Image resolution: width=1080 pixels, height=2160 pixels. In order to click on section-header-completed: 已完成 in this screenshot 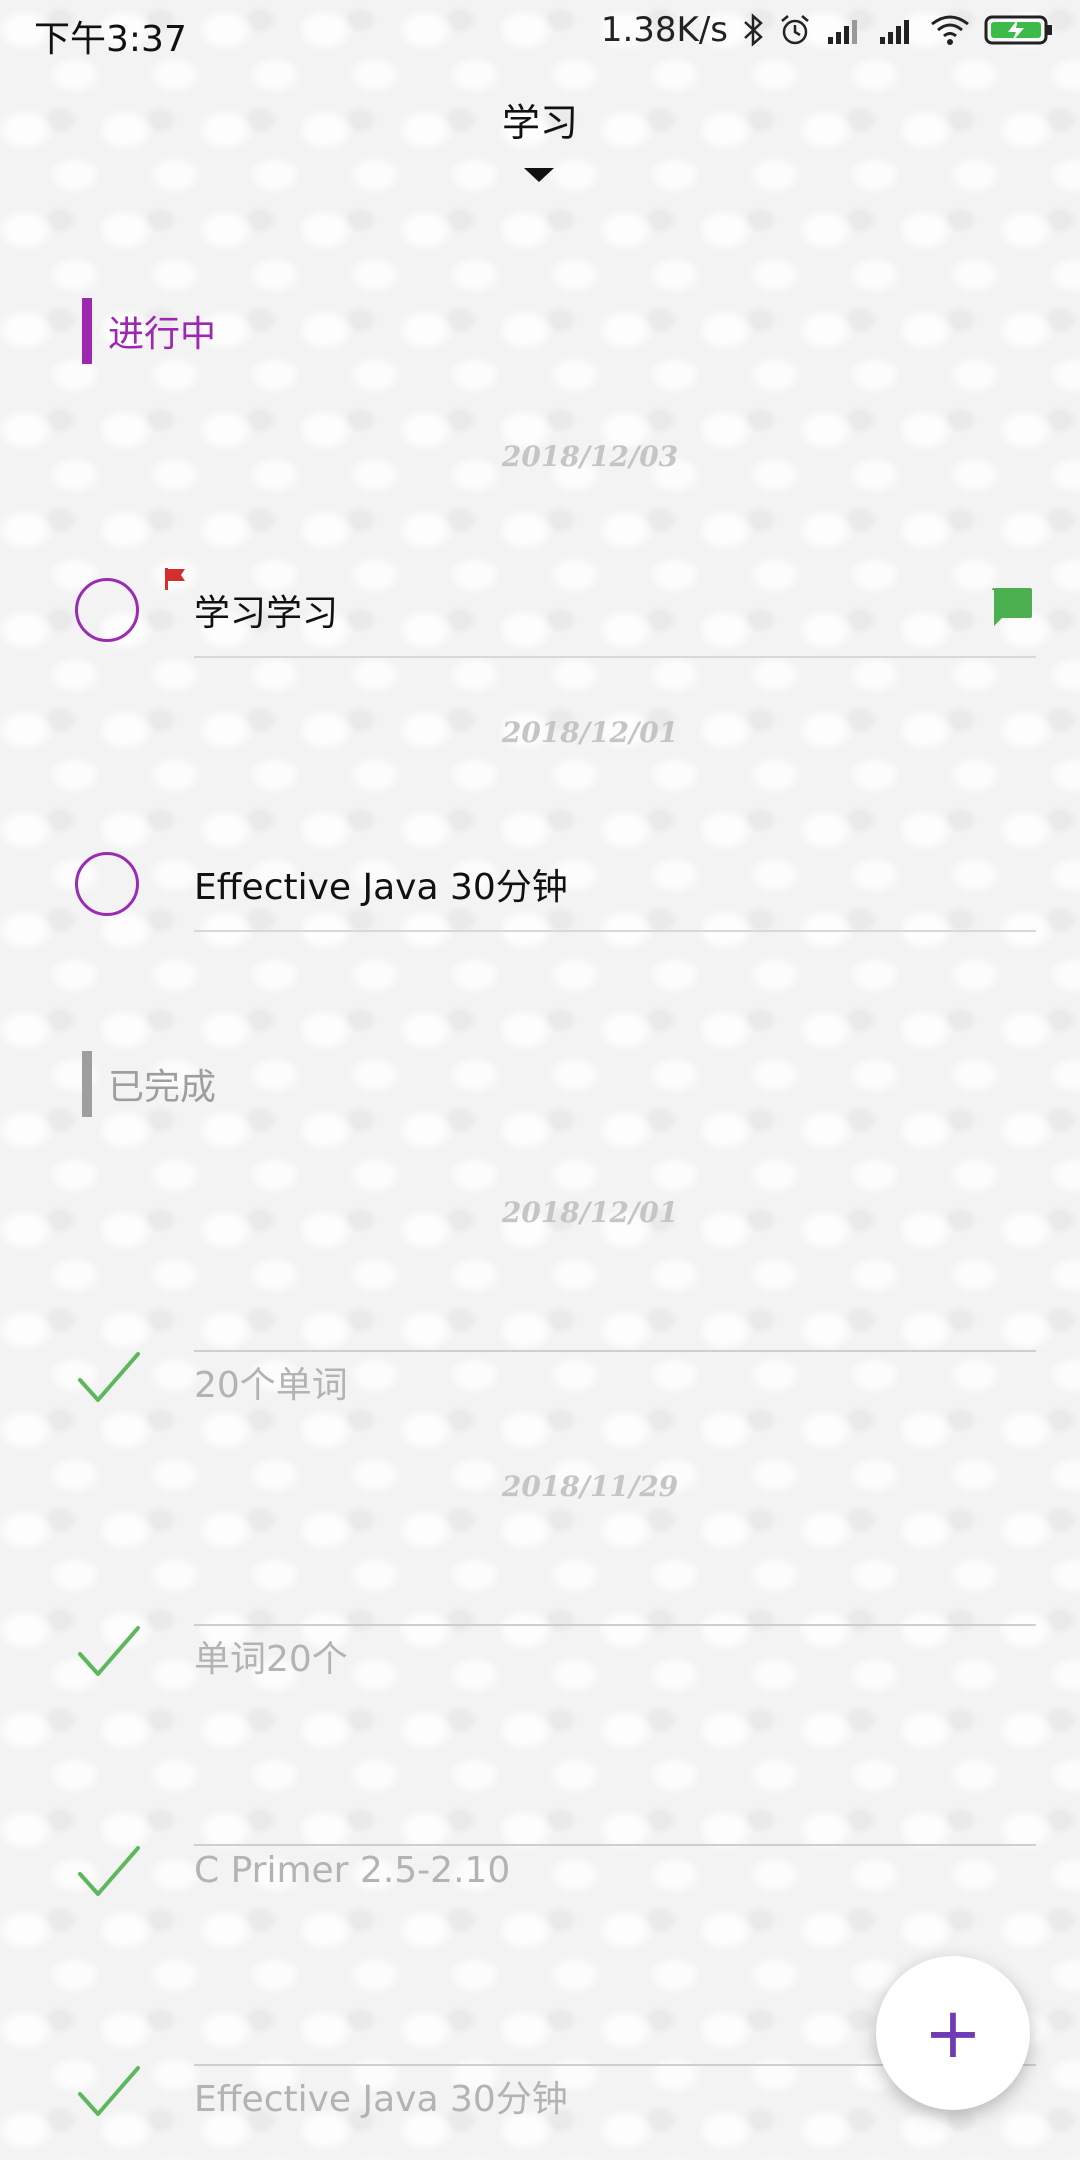, I will do `click(149, 1084)`.